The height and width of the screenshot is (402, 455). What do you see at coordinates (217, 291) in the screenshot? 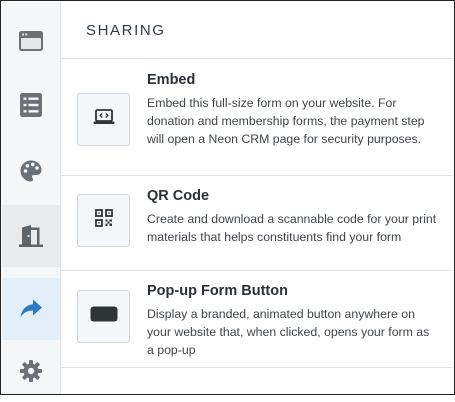
I see `popup-button-title: Pop-up Form Button` at bounding box center [217, 291].